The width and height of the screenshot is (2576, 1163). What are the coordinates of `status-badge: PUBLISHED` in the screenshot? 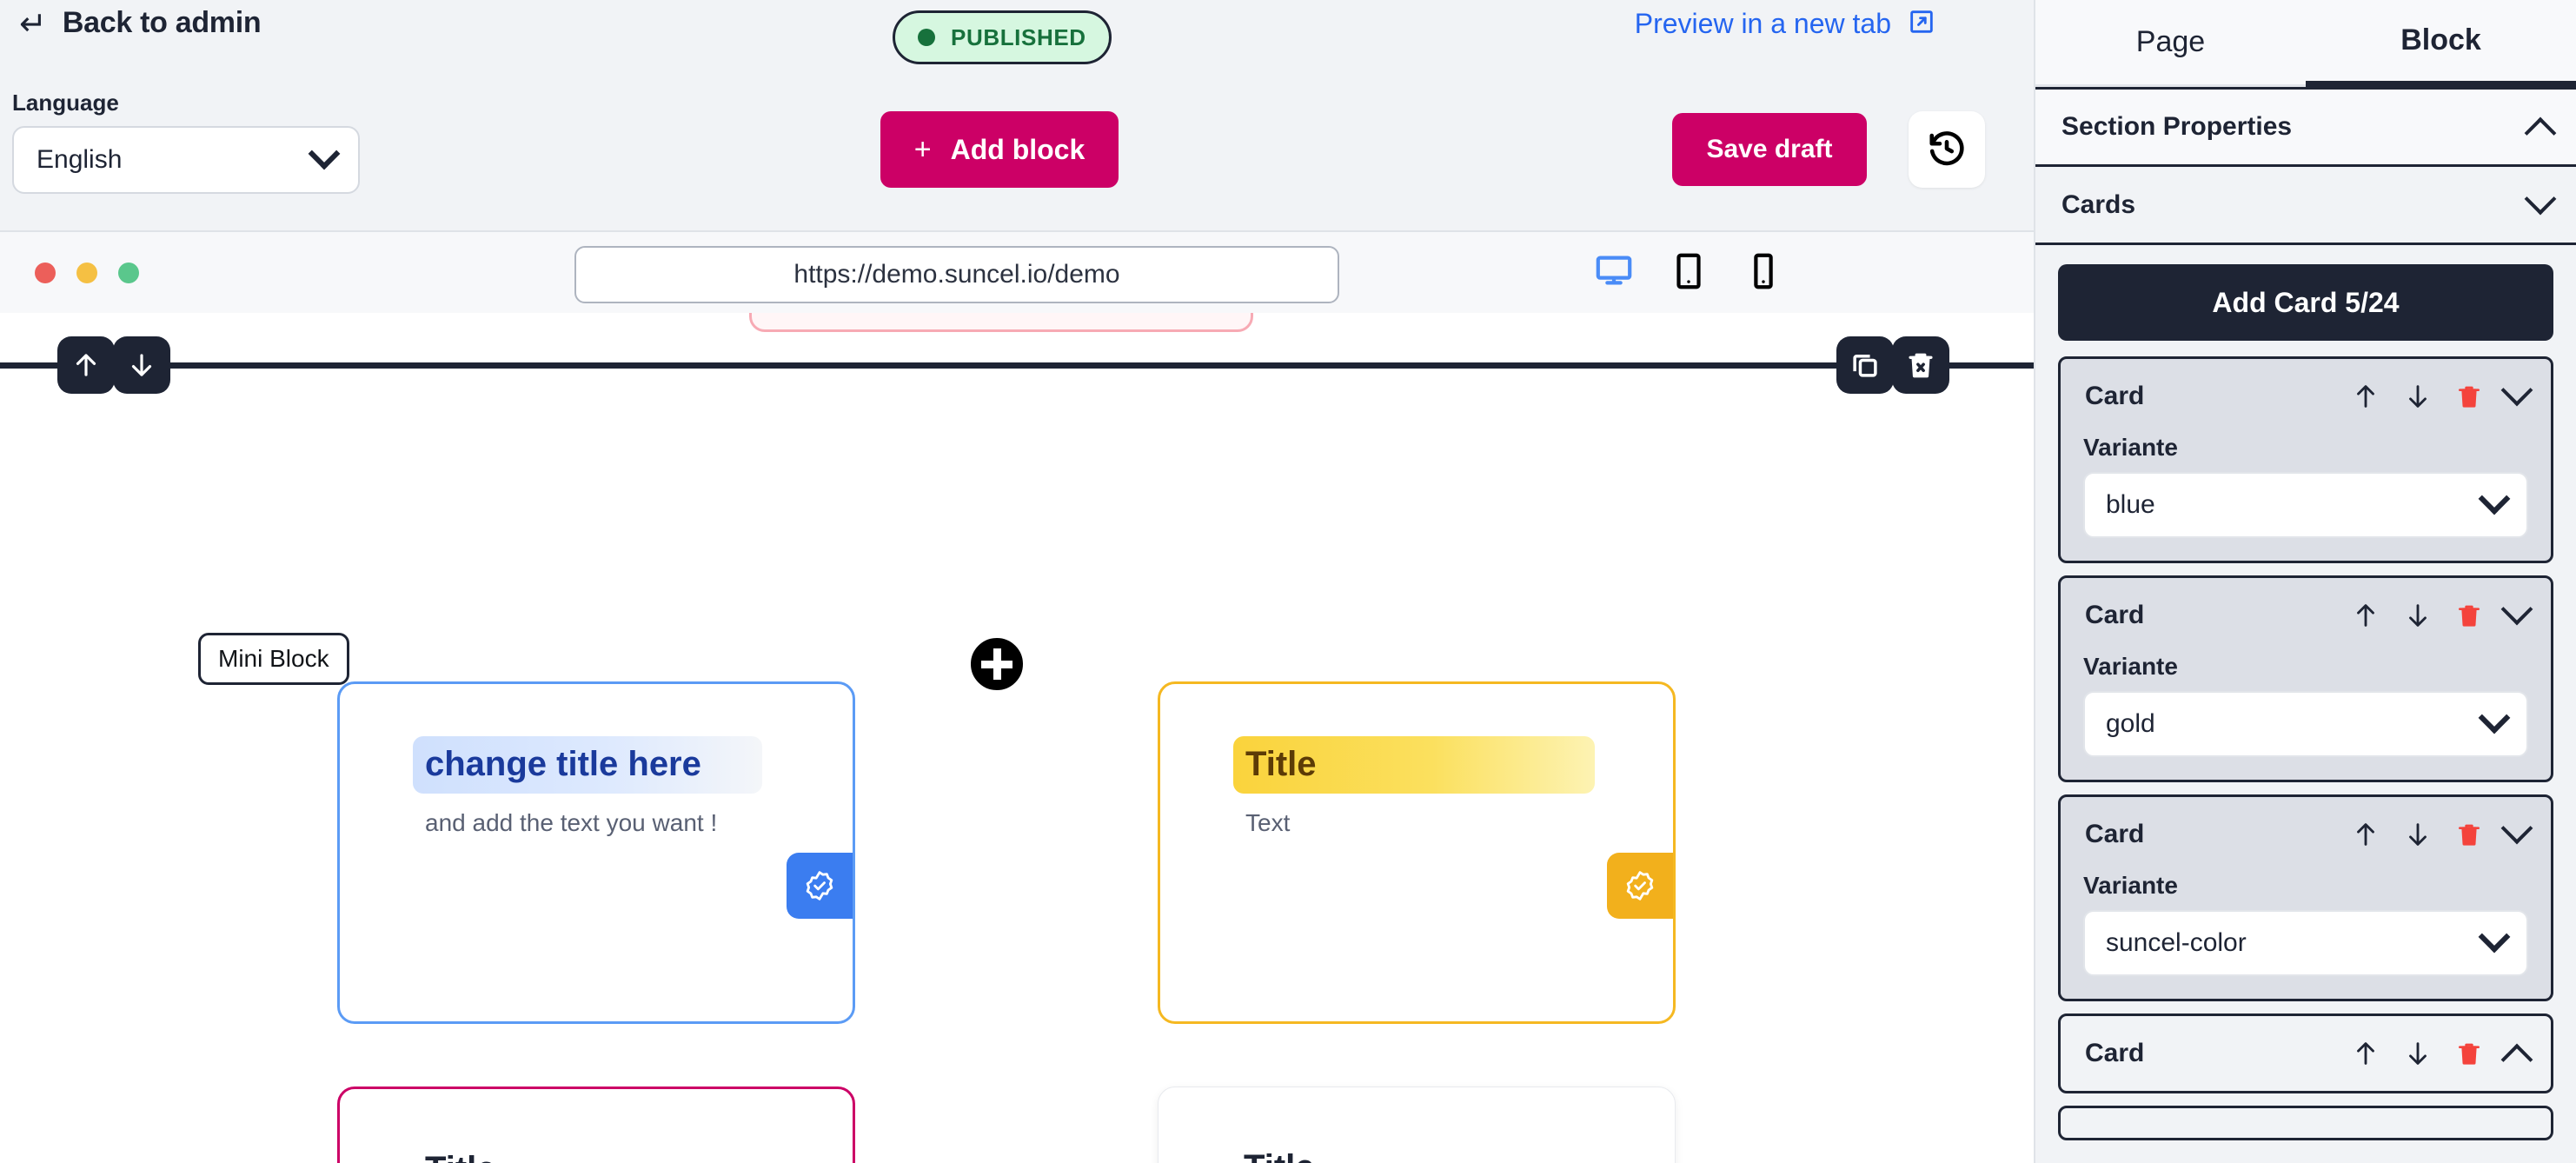 It's located at (1002, 37).